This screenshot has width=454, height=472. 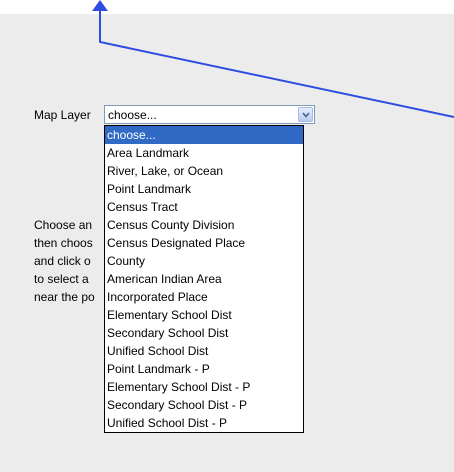 What do you see at coordinates (204, 153) in the screenshot?
I see `dropdown-option-area-landmark: Area Landmark` at bounding box center [204, 153].